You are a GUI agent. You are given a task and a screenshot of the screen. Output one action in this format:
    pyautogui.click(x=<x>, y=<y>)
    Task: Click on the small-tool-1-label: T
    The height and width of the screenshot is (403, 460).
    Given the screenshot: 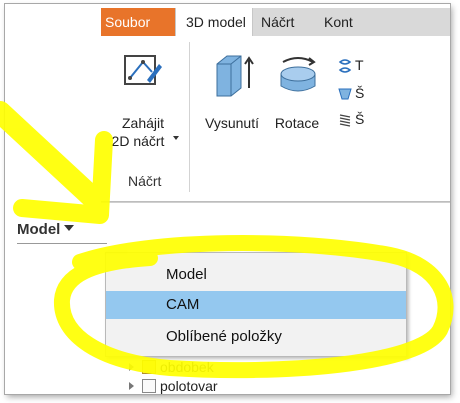 What is the action you would take?
    pyautogui.click(x=359, y=65)
    